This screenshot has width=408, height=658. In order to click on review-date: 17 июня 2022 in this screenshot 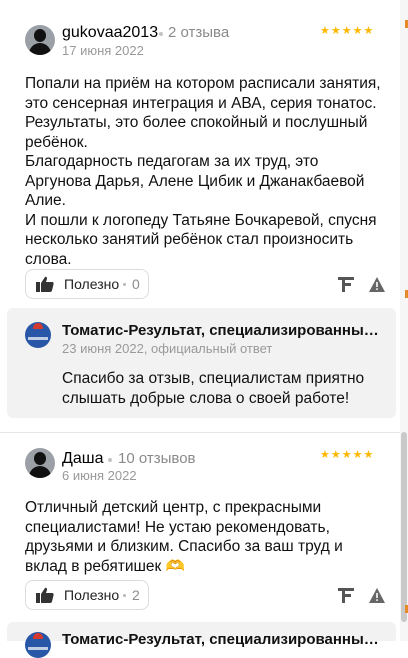, I will do `click(103, 50)`.